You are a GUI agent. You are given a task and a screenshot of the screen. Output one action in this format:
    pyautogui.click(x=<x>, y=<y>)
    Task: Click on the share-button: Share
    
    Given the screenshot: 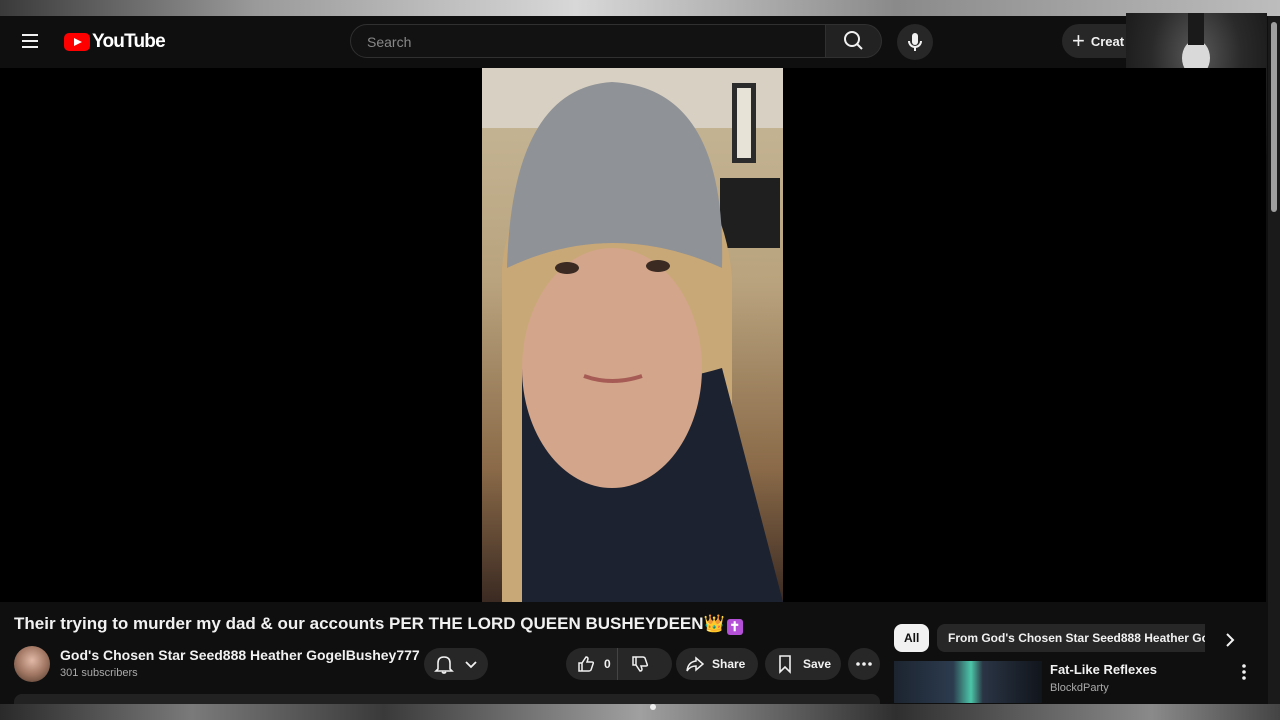 What is the action you would take?
    pyautogui.click(x=717, y=664)
    